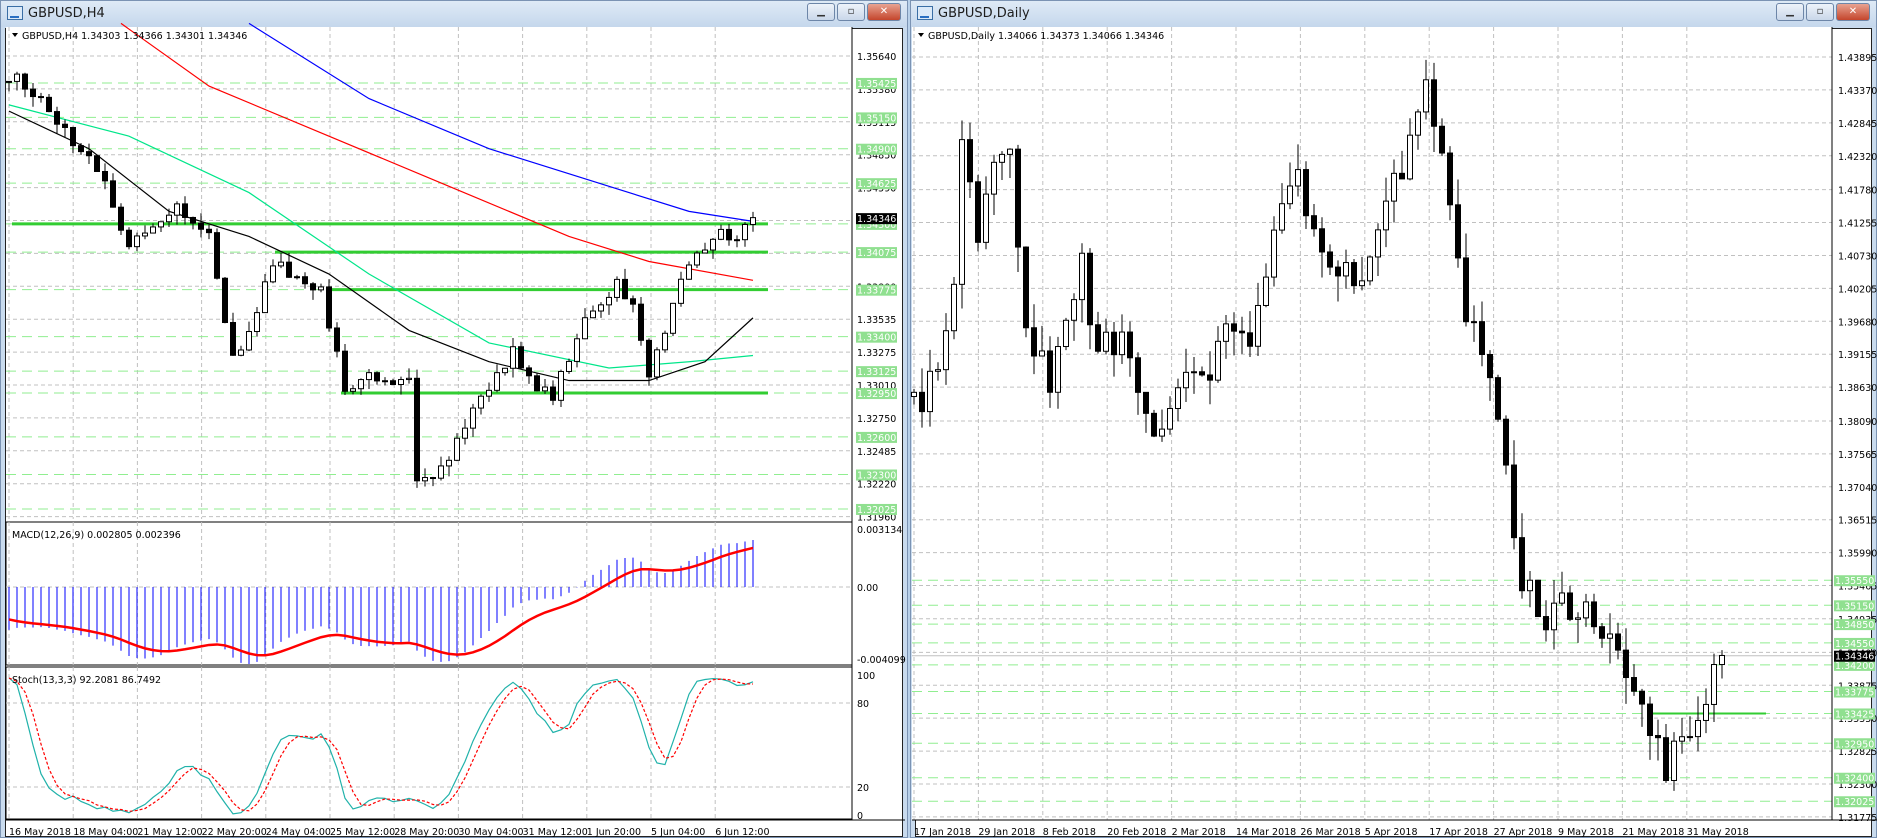 The width and height of the screenshot is (1877, 838). I want to click on price-tick-label: 1.37565, so click(1857, 455).